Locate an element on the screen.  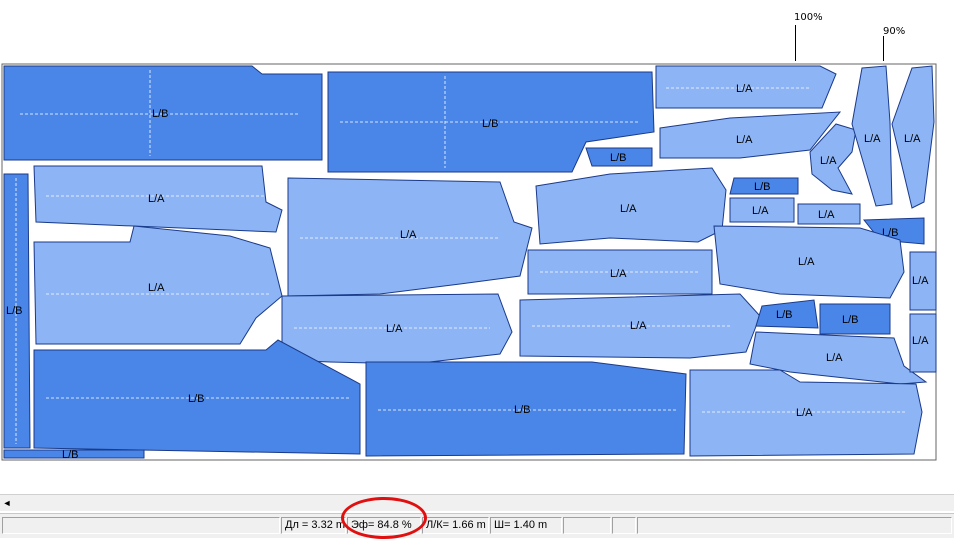
piece-la-1: L/A is located at coordinates (746, 87).